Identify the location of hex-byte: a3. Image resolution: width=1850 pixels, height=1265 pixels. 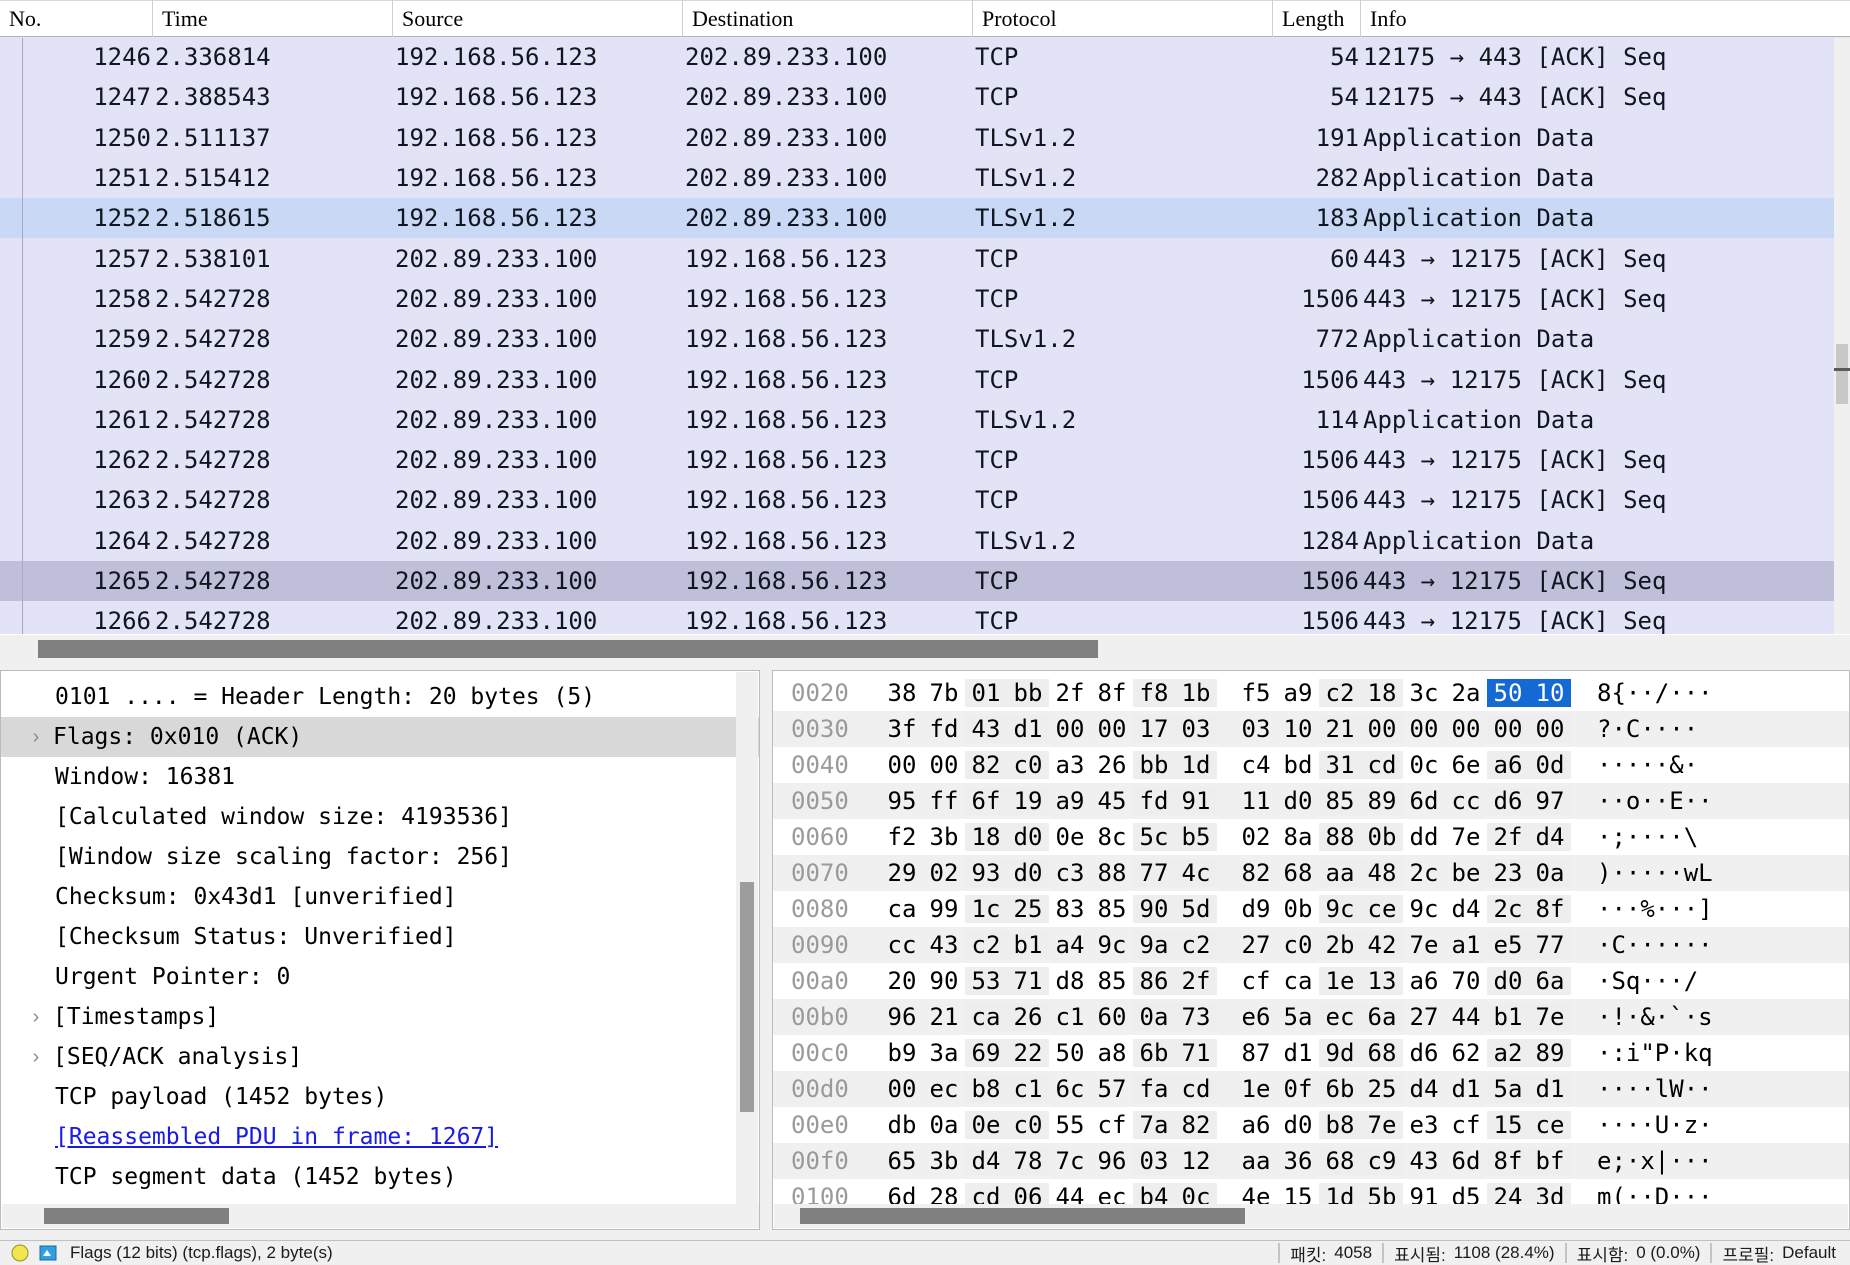
(1070, 765).